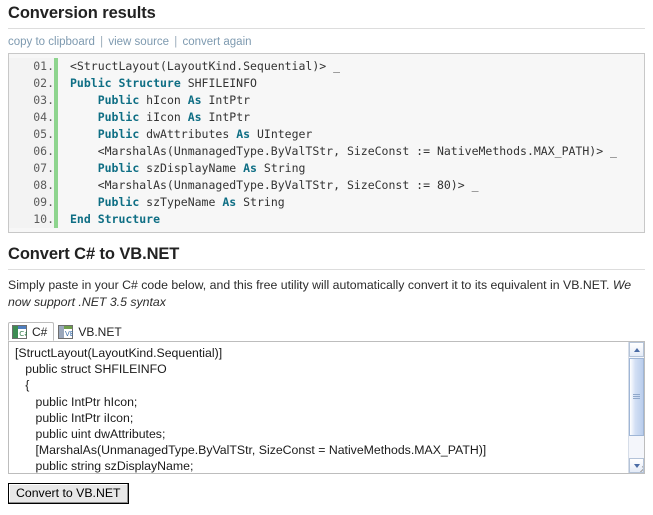  What do you see at coordinates (138, 42) in the screenshot?
I see `view-source-link: view source` at bounding box center [138, 42].